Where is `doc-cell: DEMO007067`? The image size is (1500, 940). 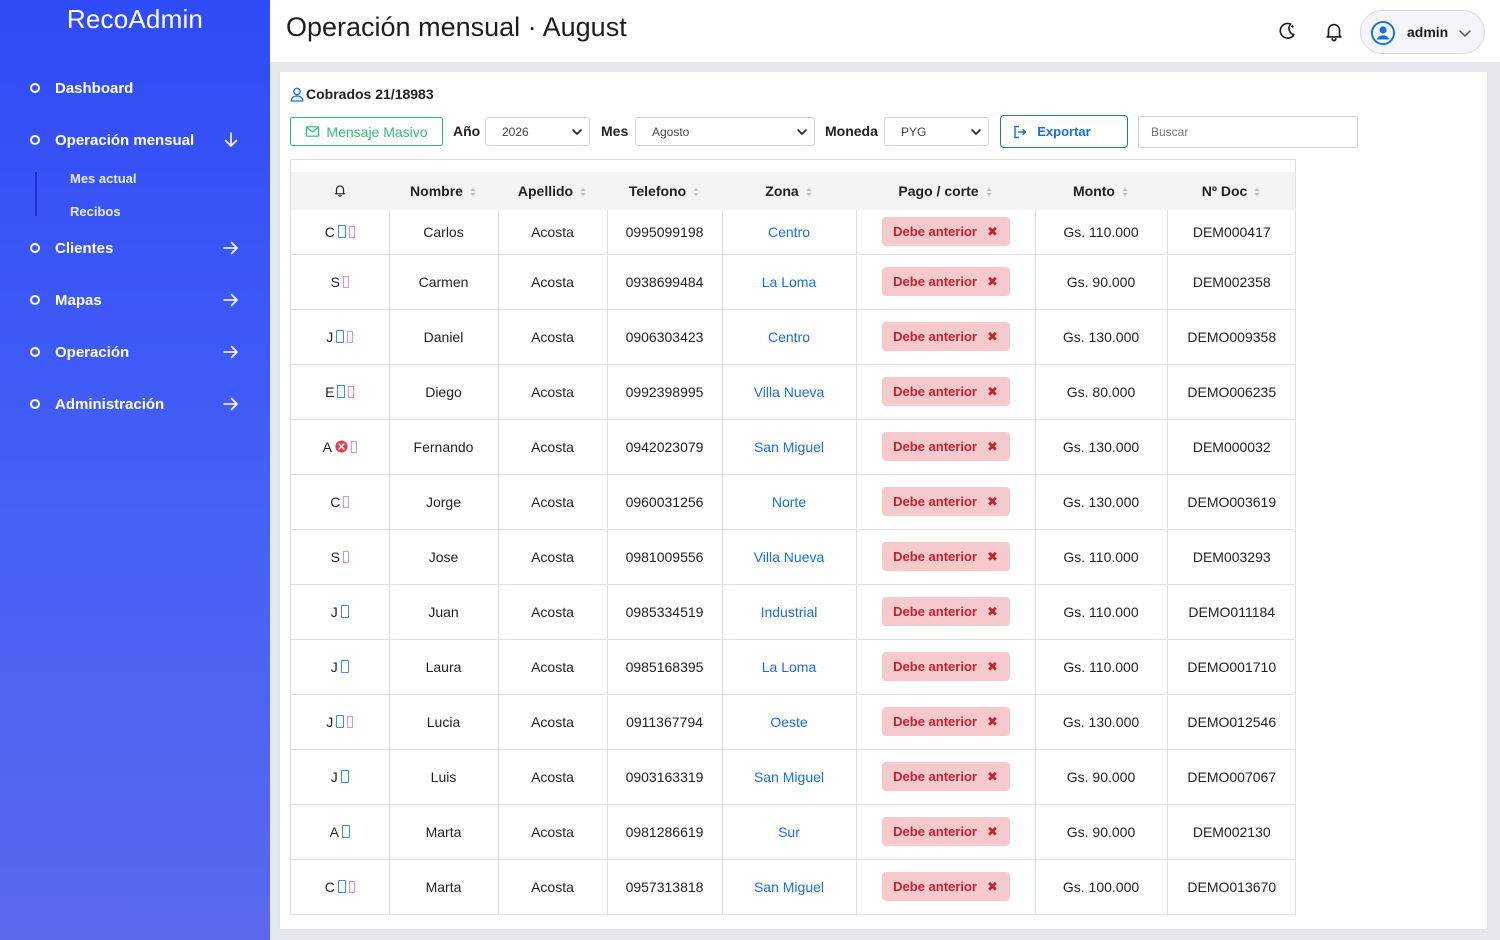 doc-cell: DEMO007067 is located at coordinates (1231, 777).